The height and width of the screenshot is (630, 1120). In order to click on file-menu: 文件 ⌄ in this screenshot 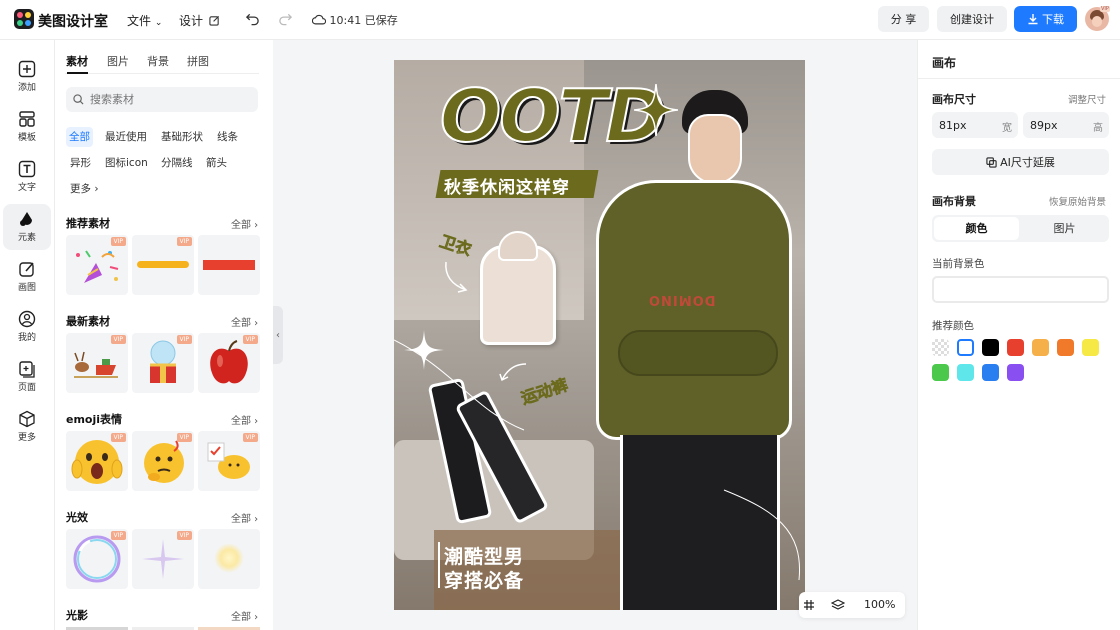, I will do `click(144, 20)`.